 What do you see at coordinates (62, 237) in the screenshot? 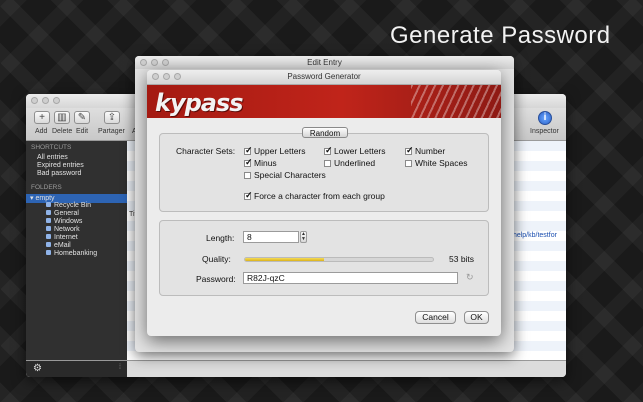
I see `sidebar-item-internet: Internet` at bounding box center [62, 237].